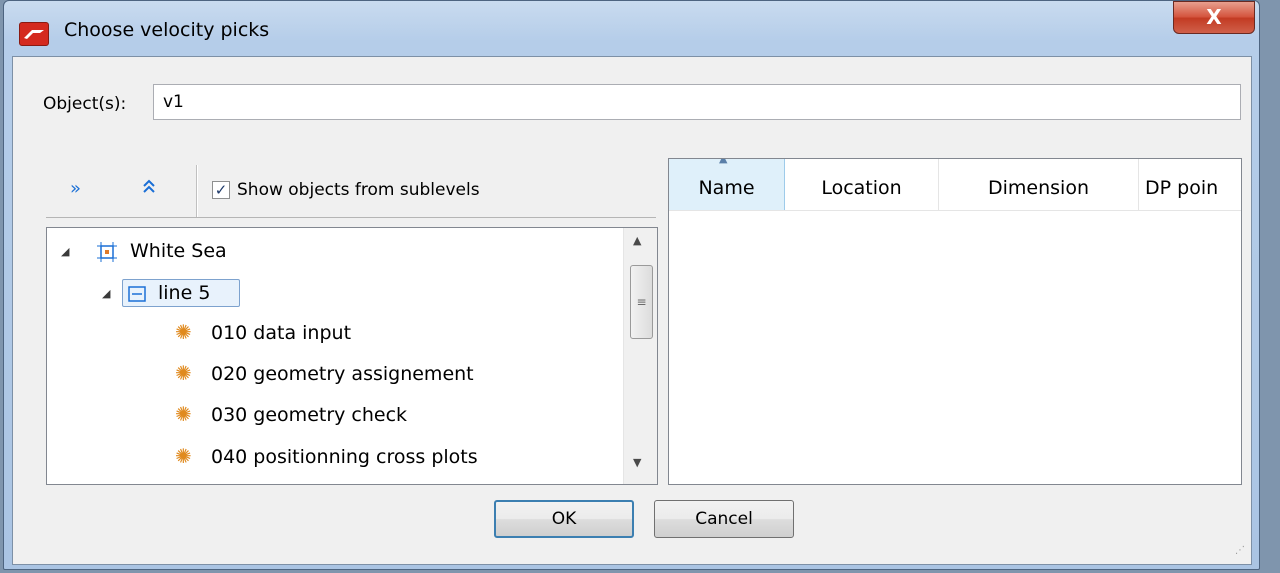  What do you see at coordinates (344, 457) in the screenshot?
I see `tree-item-label: 040 positionning cross plots` at bounding box center [344, 457].